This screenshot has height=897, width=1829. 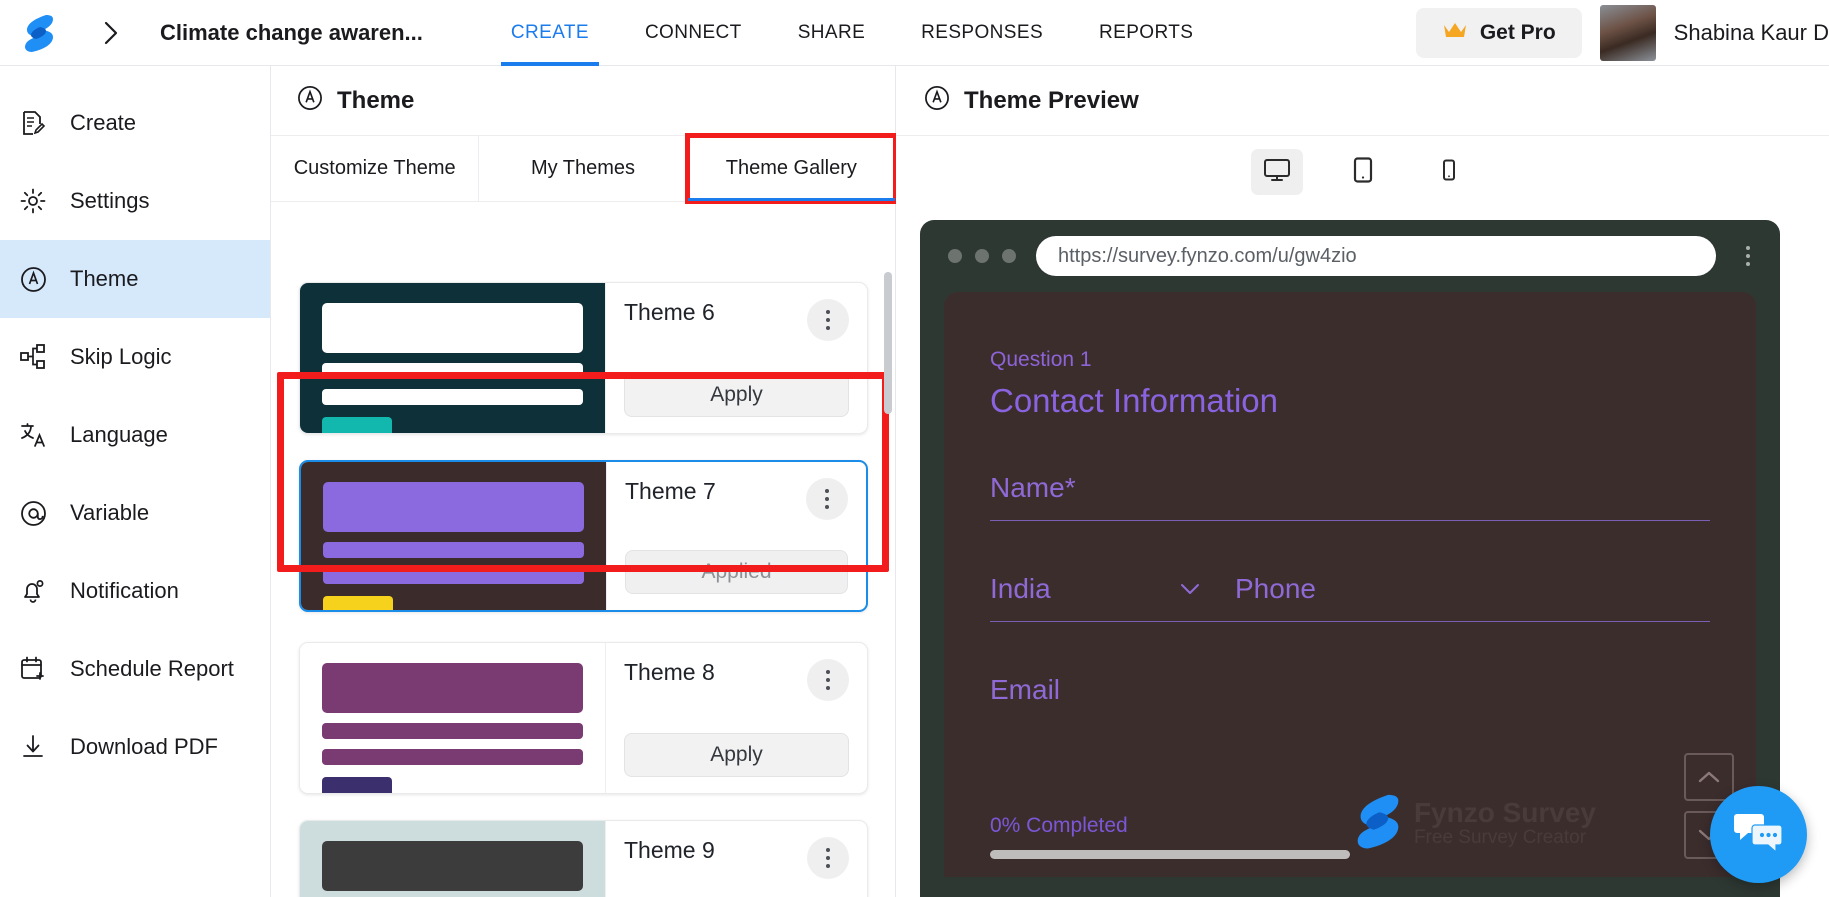 What do you see at coordinates (982, 33) in the screenshot?
I see `tab-responses: RESPONSES` at bounding box center [982, 33].